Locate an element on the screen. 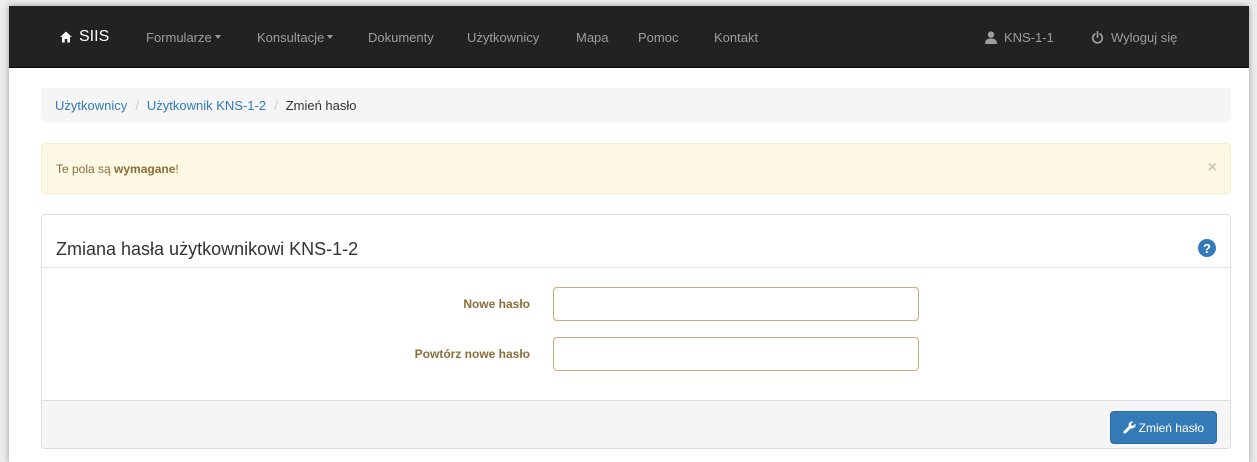 This screenshot has height=462, width=1257. nav-label: Kontakt is located at coordinates (736, 37).